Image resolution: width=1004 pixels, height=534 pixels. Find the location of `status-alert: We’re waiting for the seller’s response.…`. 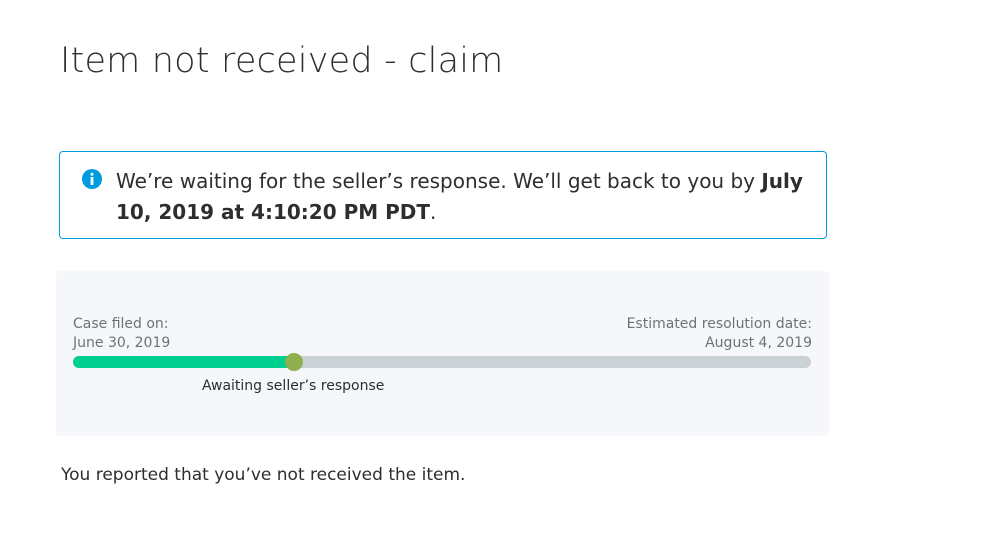

status-alert: We’re waiting for the seller’s response.… is located at coordinates (443, 195).